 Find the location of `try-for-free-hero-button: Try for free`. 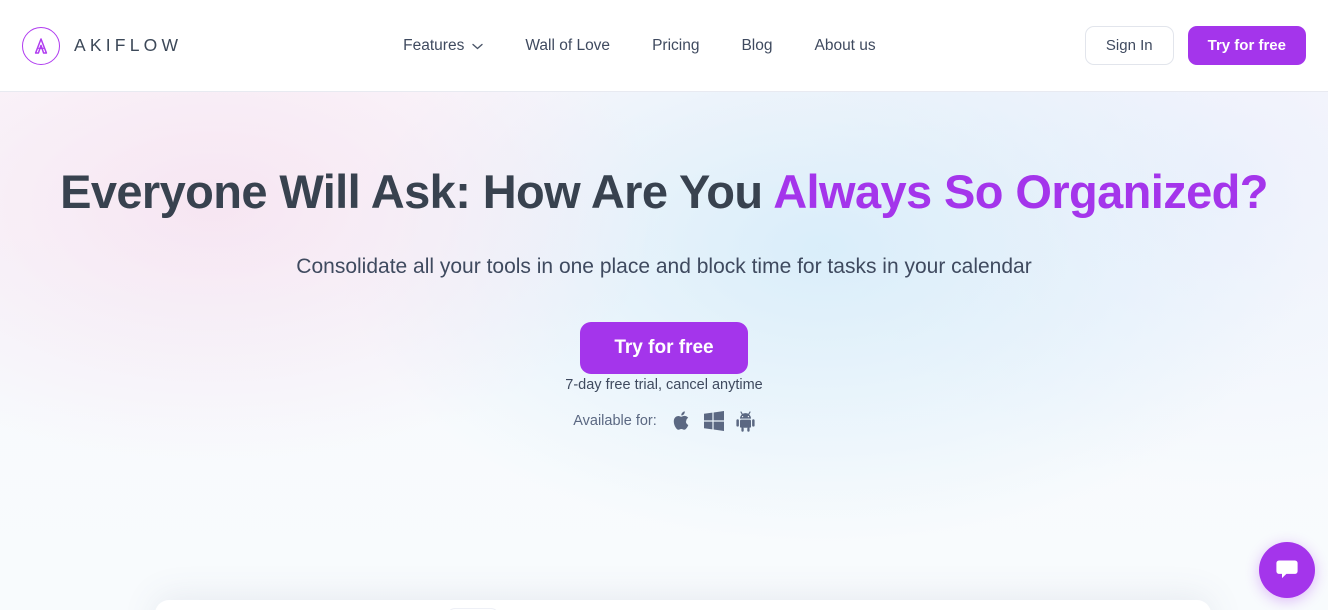

try-for-free-hero-button: Try for free is located at coordinates (664, 348).